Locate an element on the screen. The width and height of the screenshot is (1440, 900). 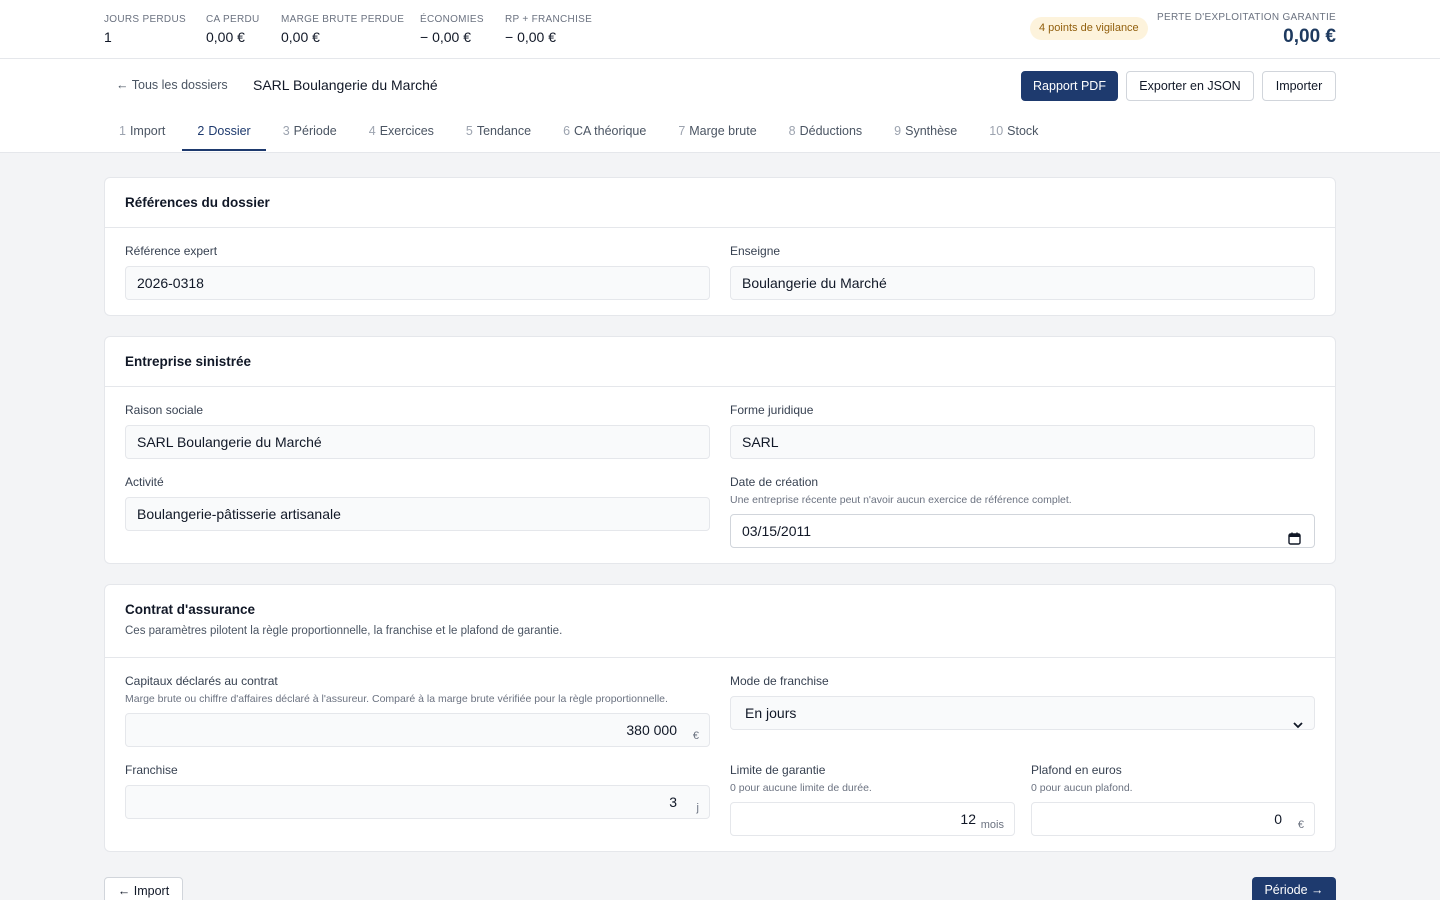
field-franchise: Franchise is located at coordinates (151, 770).